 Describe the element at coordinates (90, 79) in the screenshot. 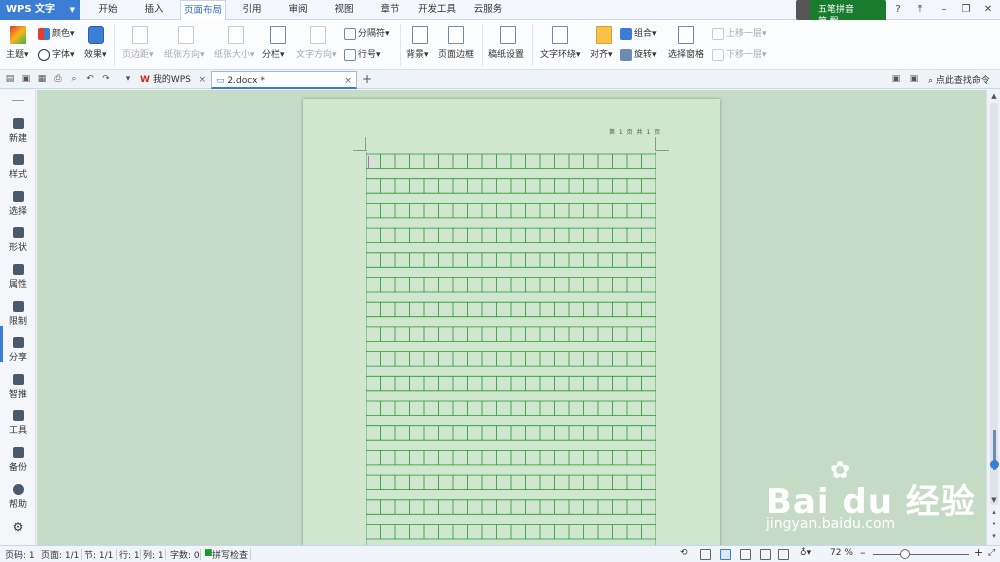

I see `undo-icon: ↶` at that location.